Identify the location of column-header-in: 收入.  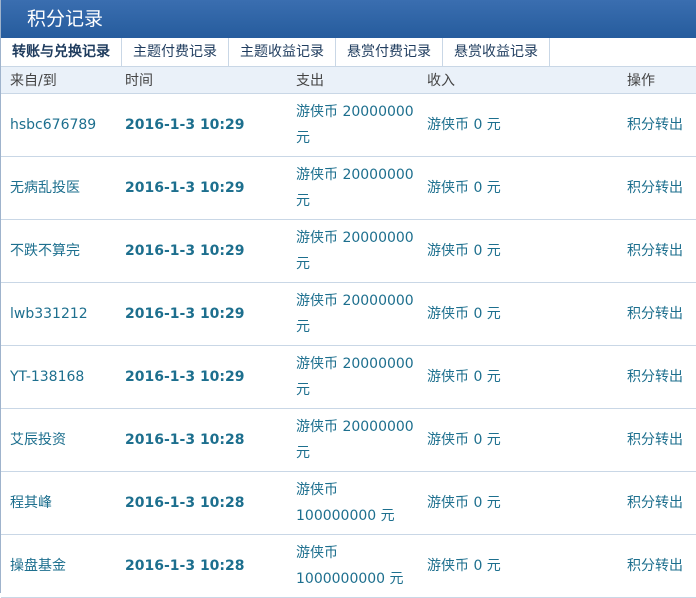
(518, 80).